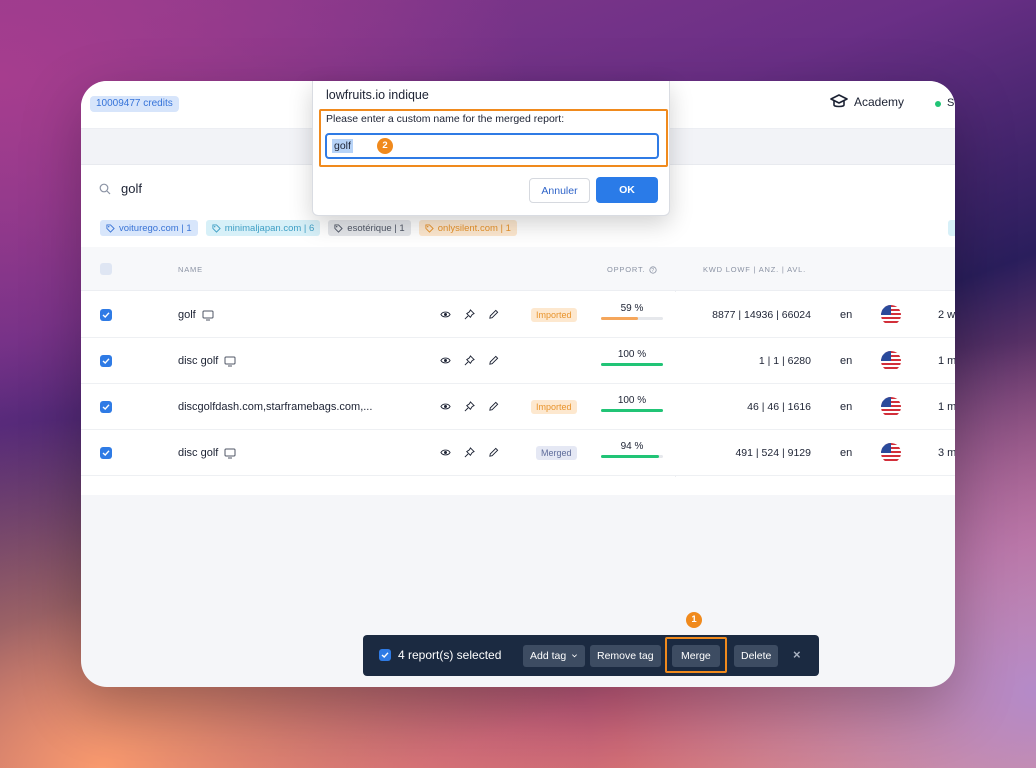  Describe the element at coordinates (784, 361) in the screenshot. I see `keyword-counts: 1 | 1 | 6280` at that location.